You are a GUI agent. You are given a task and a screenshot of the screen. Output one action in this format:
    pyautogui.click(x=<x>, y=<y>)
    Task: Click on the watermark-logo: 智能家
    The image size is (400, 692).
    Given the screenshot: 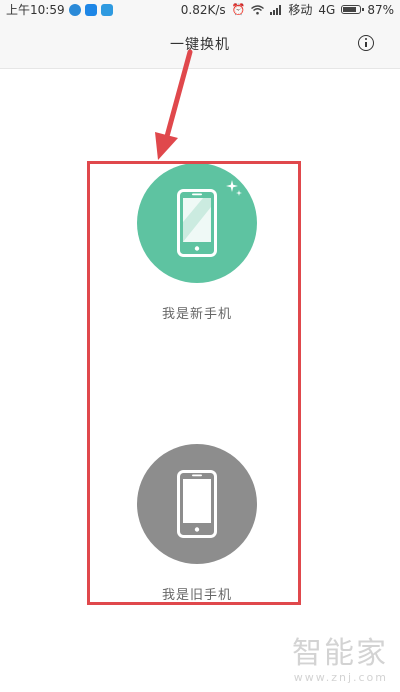 What is the action you would take?
    pyautogui.click(x=340, y=653)
    